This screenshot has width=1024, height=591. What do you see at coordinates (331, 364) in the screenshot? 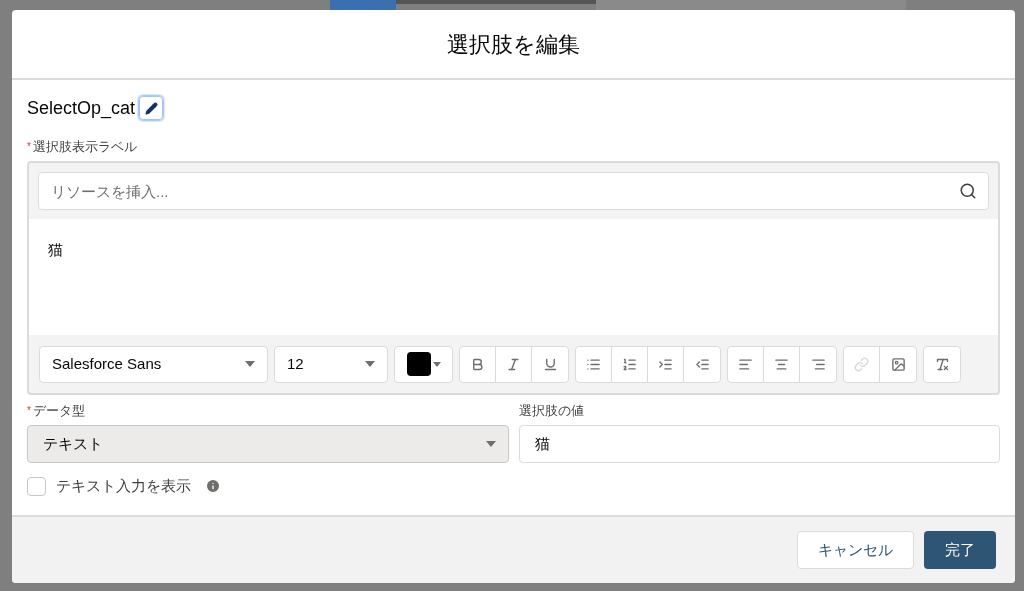
I see `size-select: 12` at bounding box center [331, 364].